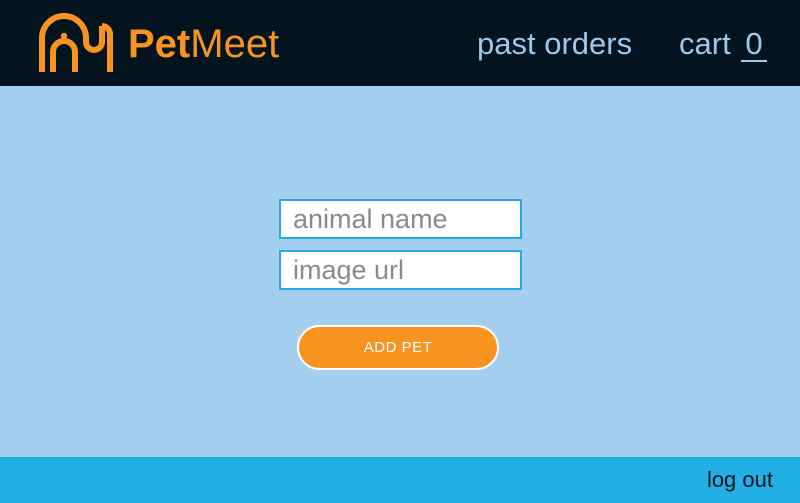 This screenshot has height=503, width=800. I want to click on image-url-input, so click(400, 270).